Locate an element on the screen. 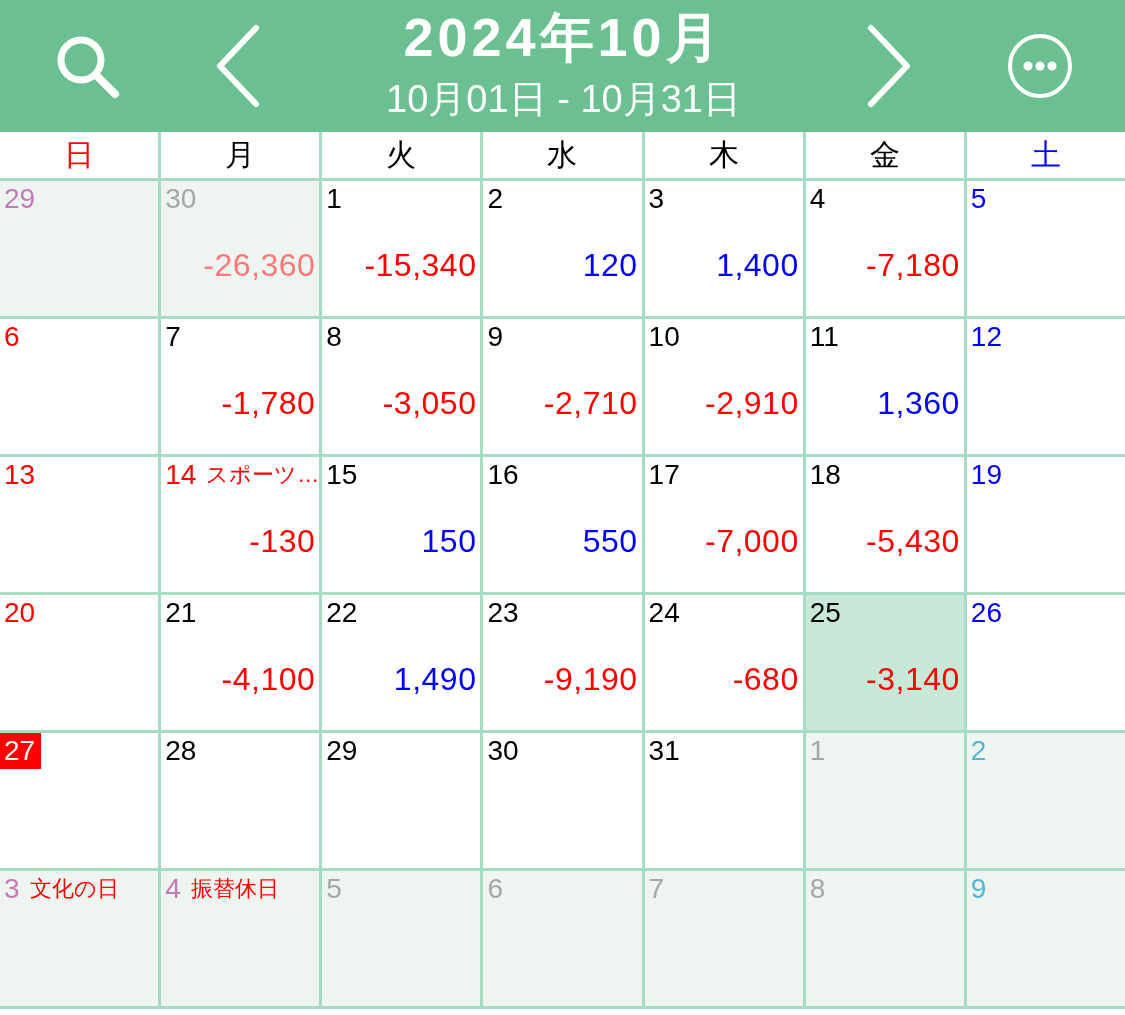  amount-text: -130 is located at coordinates (282, 541).